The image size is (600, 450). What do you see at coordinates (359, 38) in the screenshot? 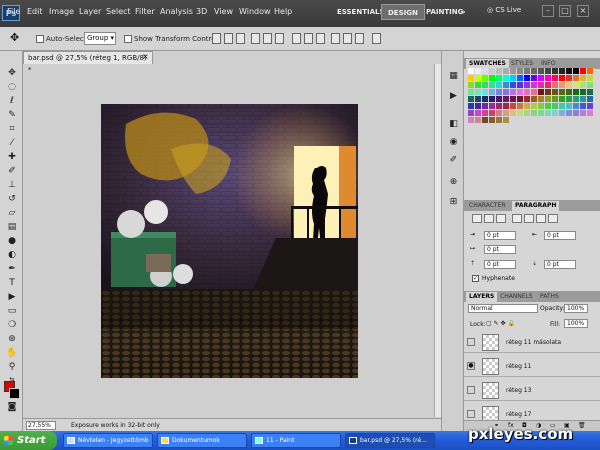
I see `distribute-right-icon` at bounding box center [359, 38].